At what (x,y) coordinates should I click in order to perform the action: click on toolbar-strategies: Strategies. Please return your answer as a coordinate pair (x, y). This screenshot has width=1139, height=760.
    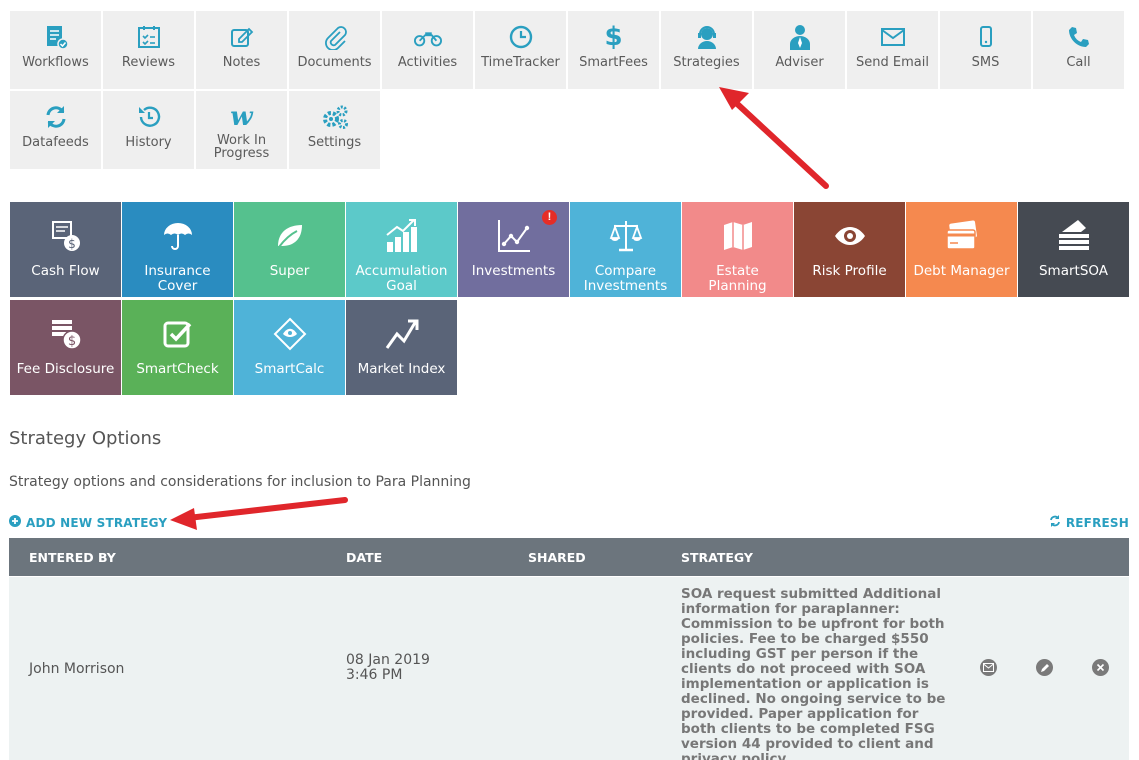
    Looking at the image, I should click on (706, 50).